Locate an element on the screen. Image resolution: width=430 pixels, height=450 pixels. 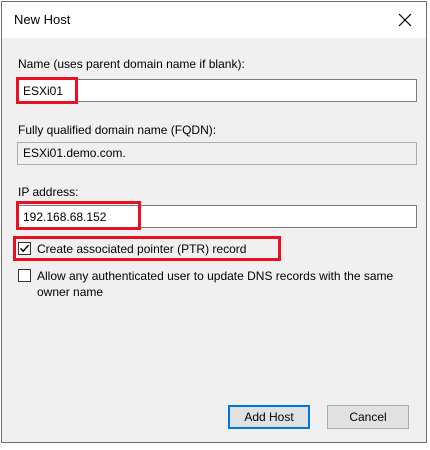
cancel-button: Cancel is located at coordinates (368, 417).